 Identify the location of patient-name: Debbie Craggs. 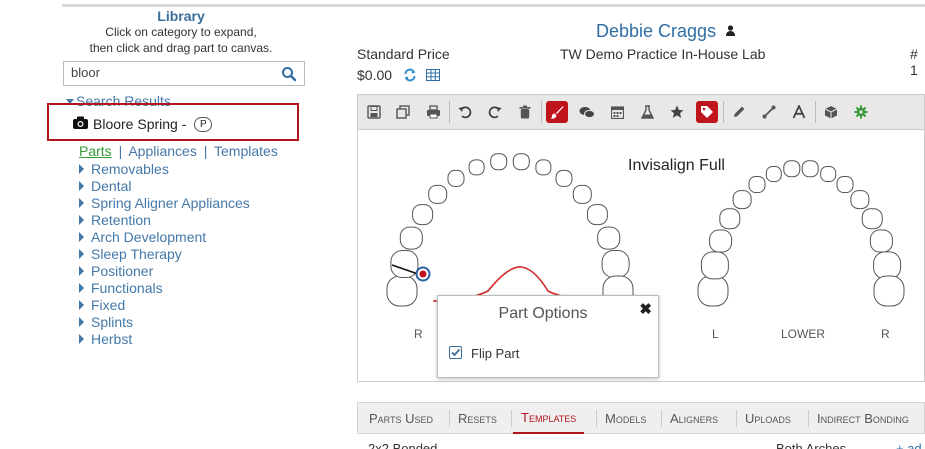
(656, 31).